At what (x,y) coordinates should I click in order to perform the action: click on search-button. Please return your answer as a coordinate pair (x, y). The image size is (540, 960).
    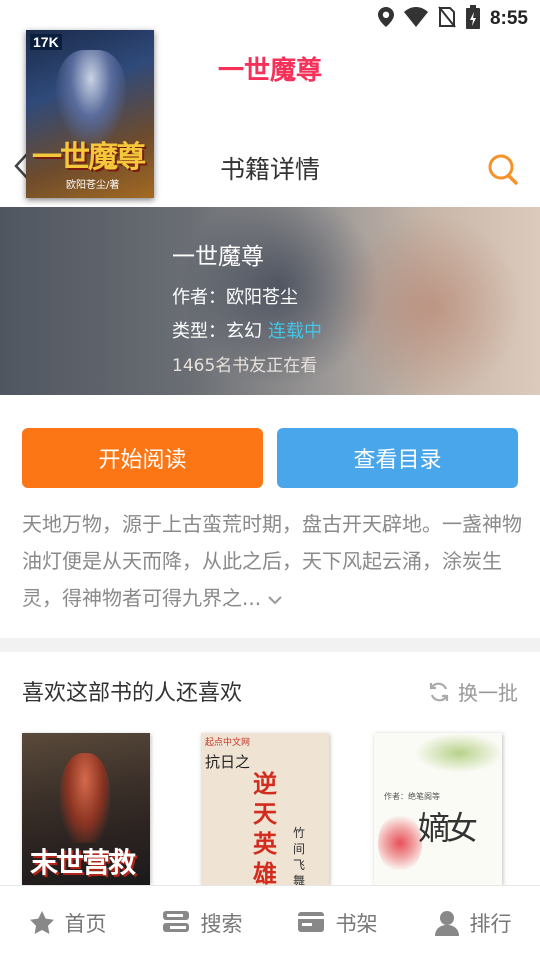
    Looking at the image, I should click on (504, 170).